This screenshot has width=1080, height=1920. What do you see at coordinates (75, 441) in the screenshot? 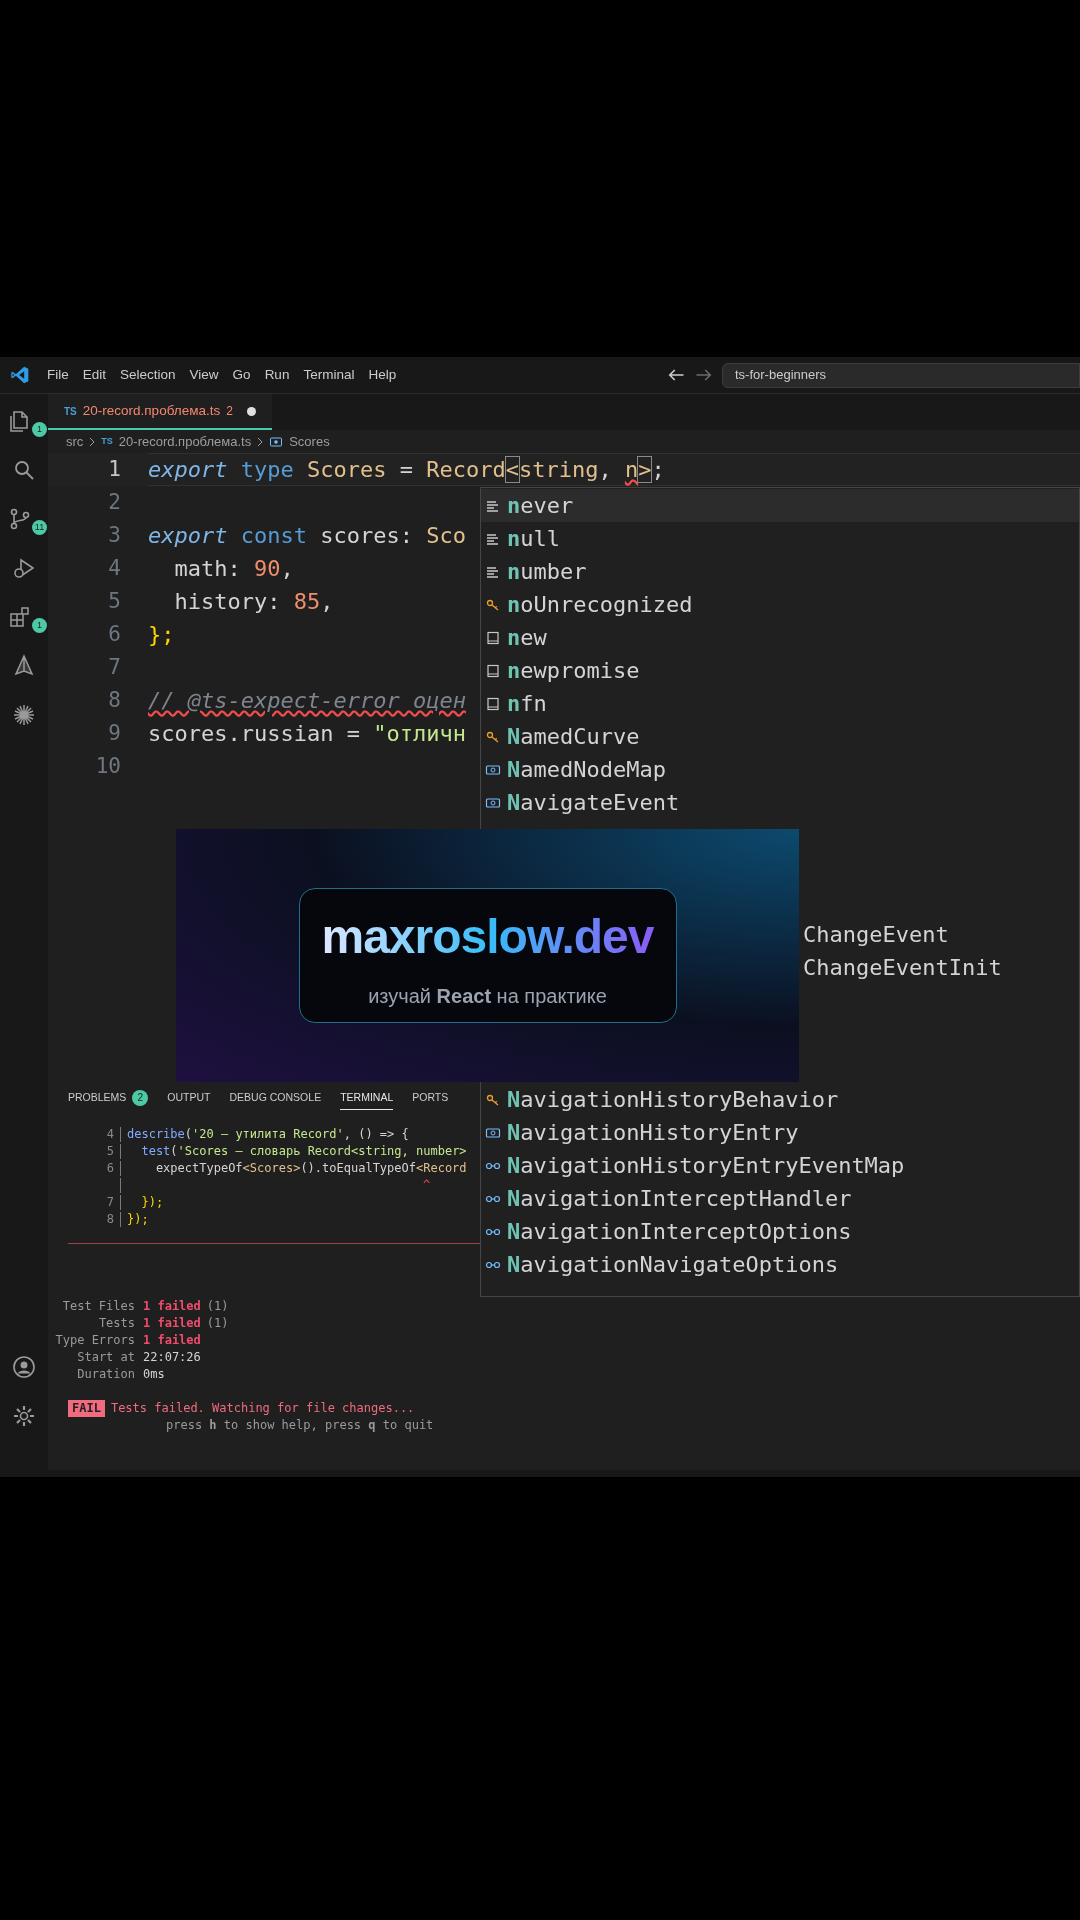
I see `breadcrumb-item: src` at bounding box center [75, 441].